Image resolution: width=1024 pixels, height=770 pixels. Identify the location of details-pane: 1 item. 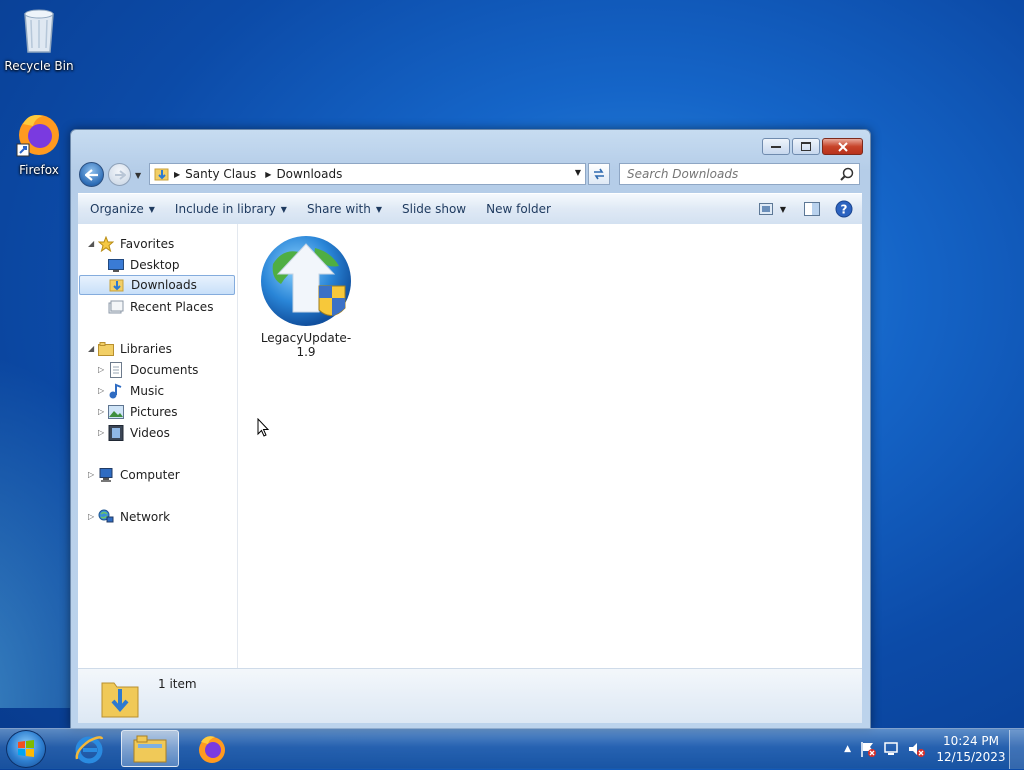
(470, 695).